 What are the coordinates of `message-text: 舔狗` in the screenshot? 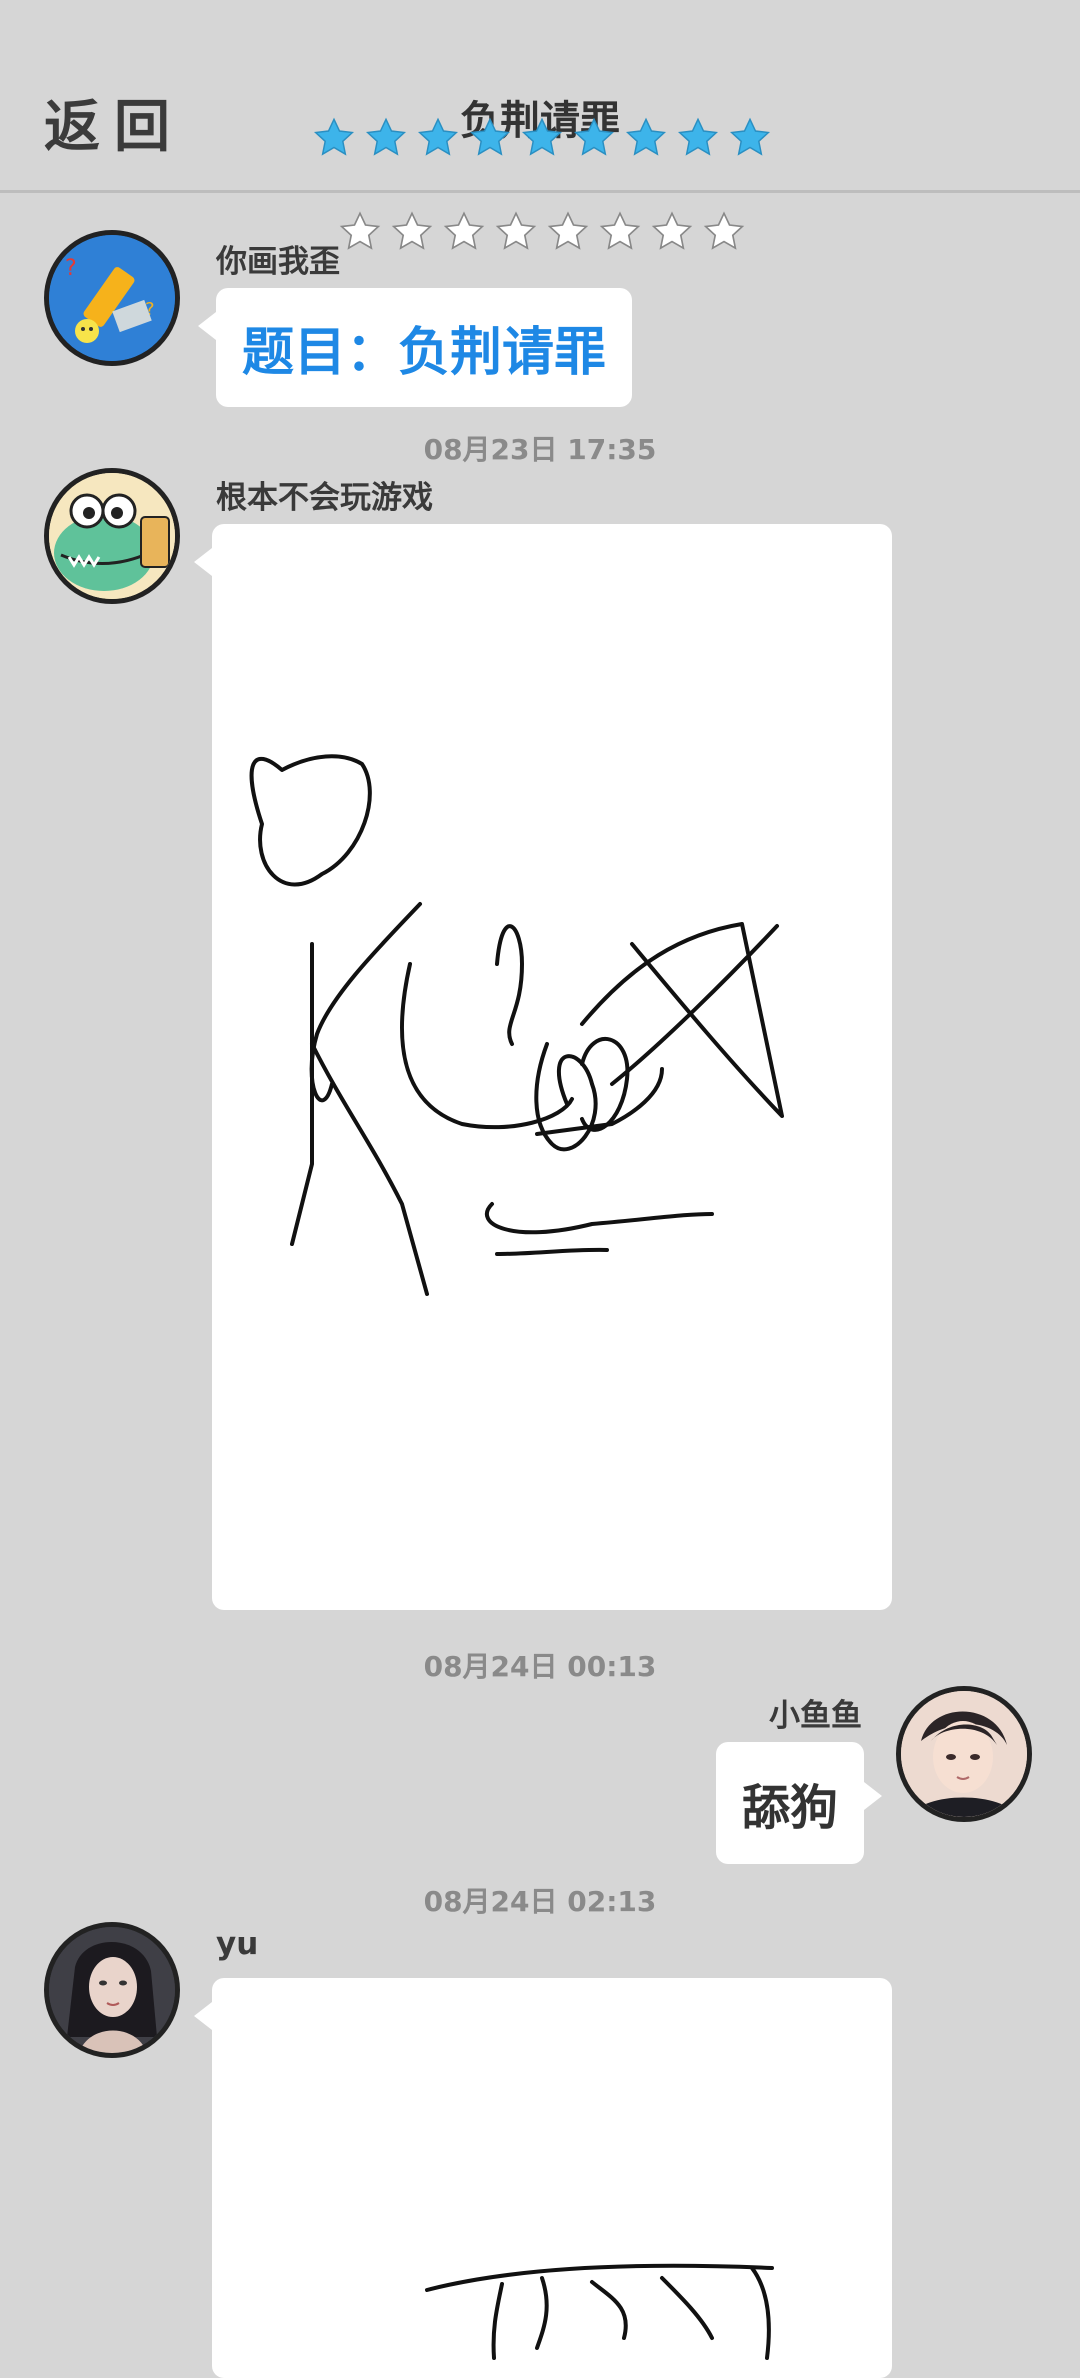 It's located at (789, 1808).